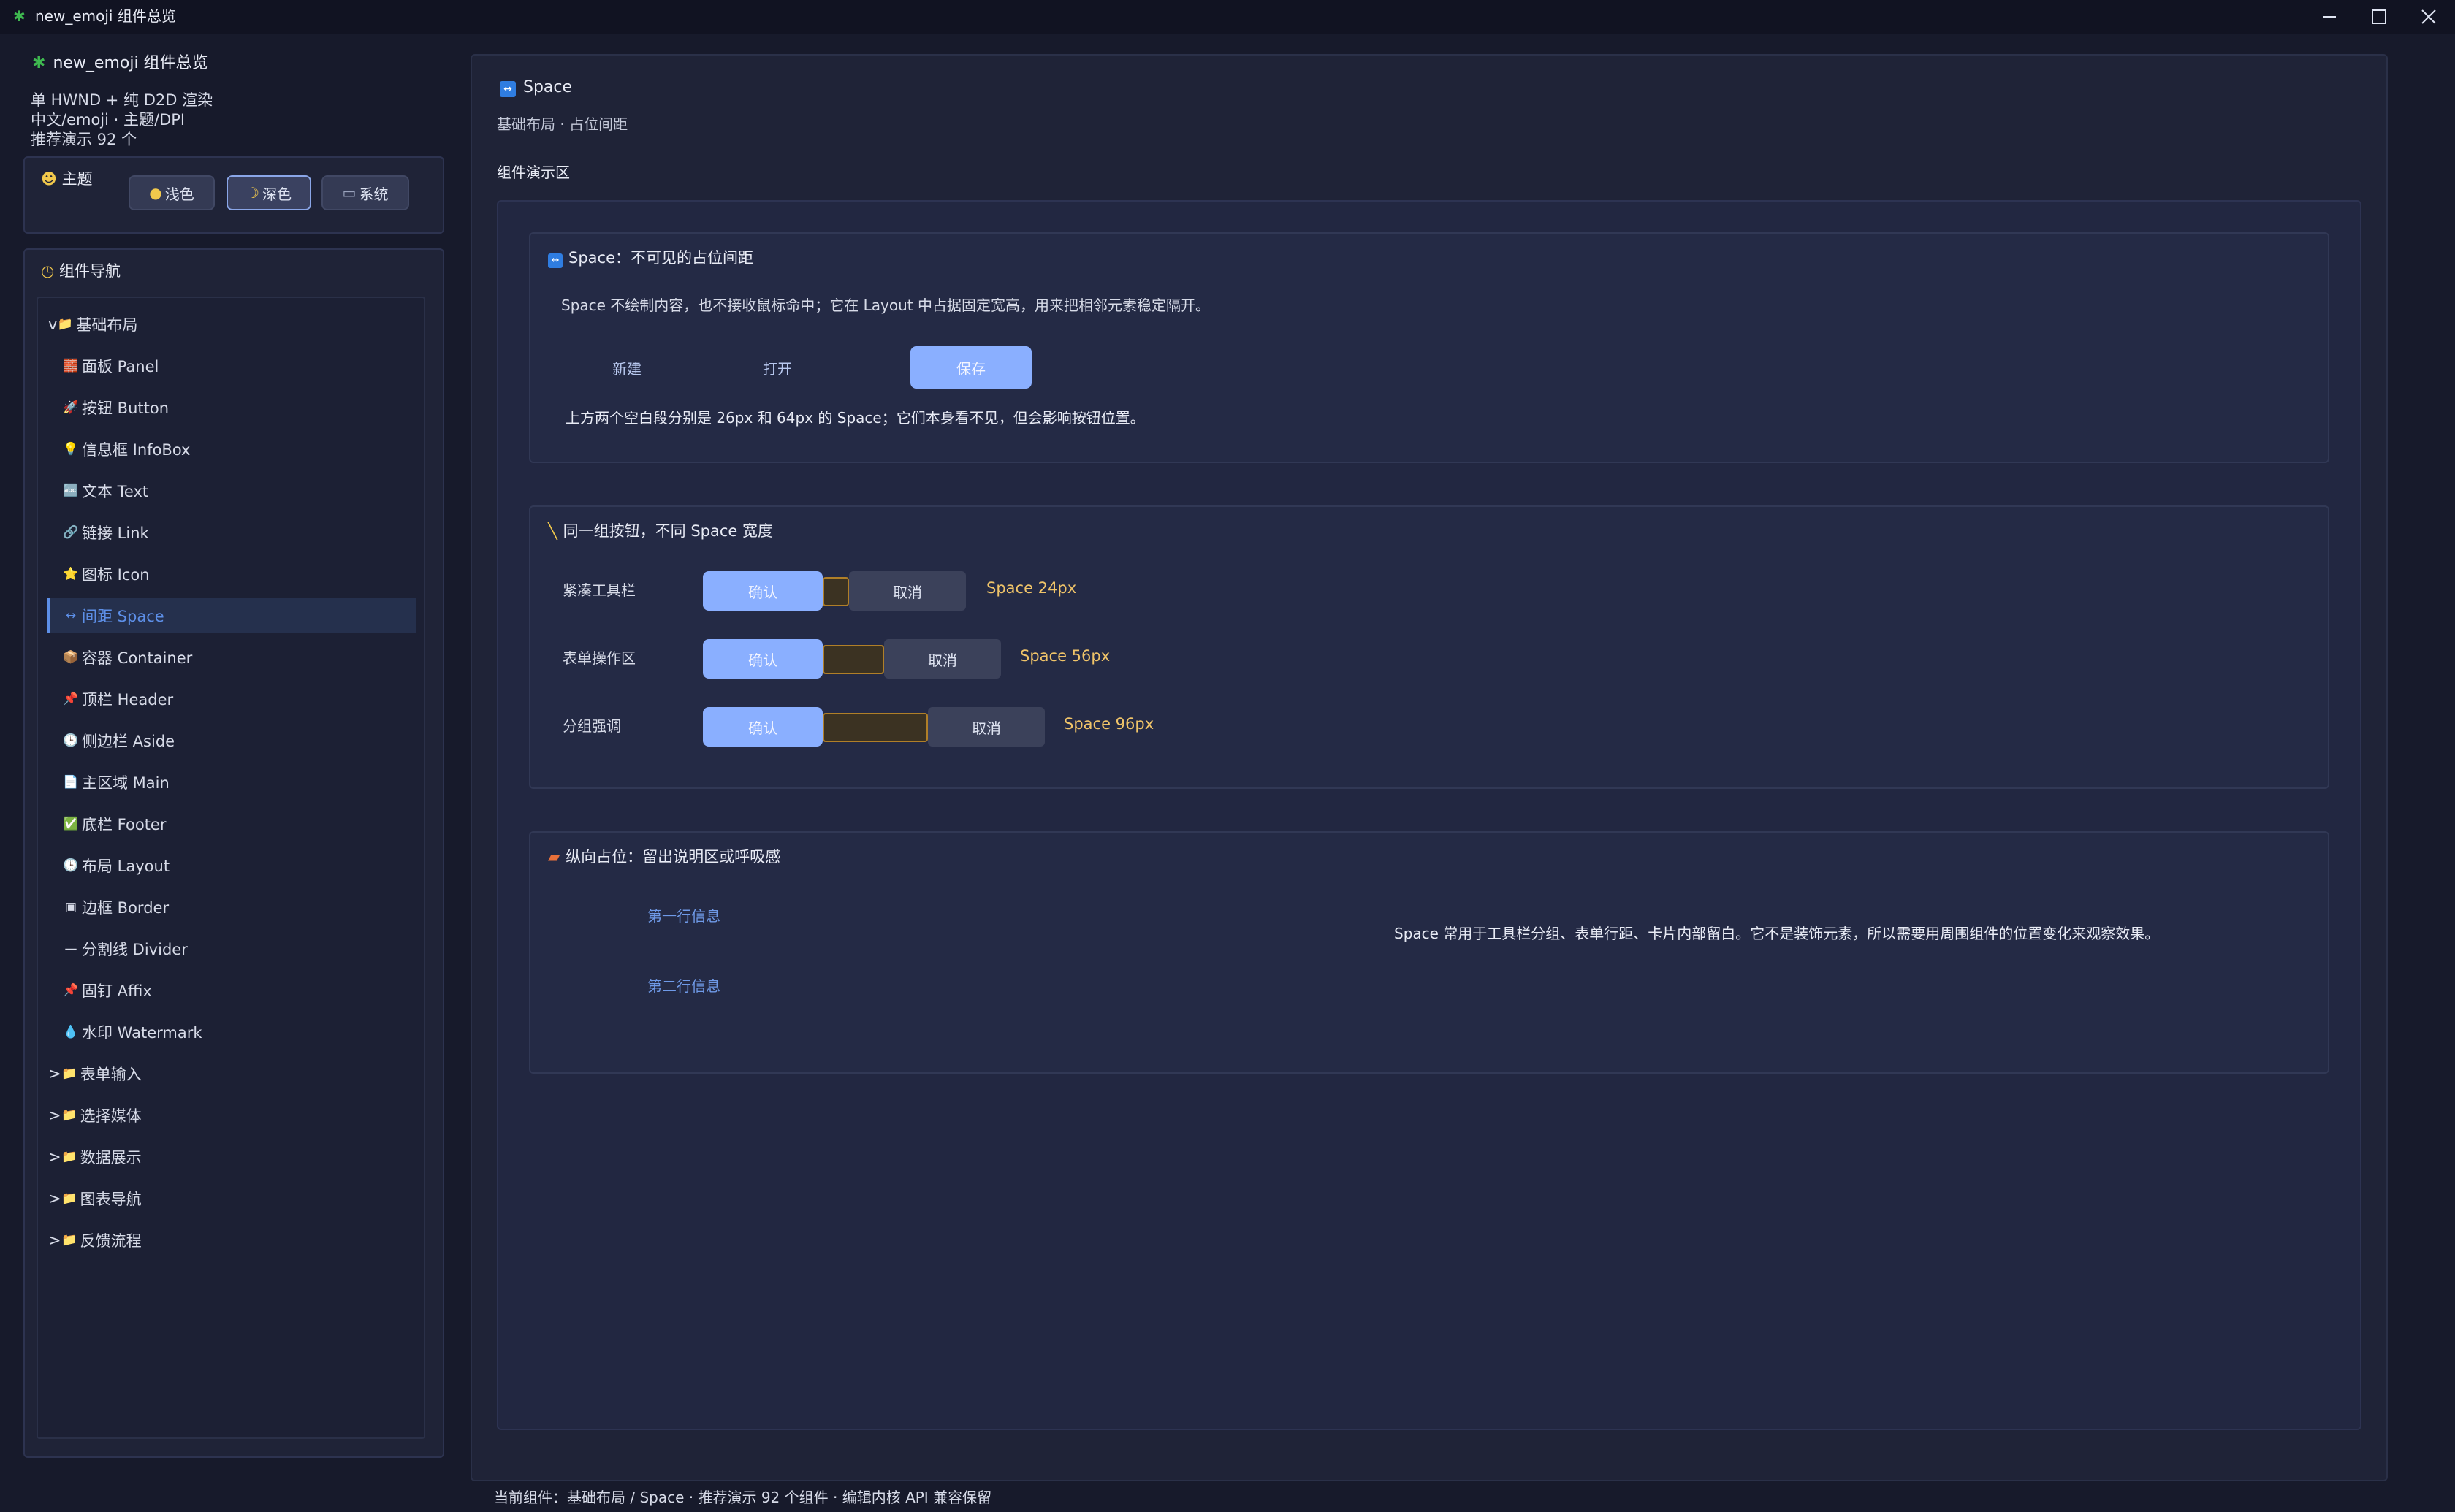  I want to click on card-title: ╲ 同一组按钮，不同 Space 宽度, so click(660, 531).